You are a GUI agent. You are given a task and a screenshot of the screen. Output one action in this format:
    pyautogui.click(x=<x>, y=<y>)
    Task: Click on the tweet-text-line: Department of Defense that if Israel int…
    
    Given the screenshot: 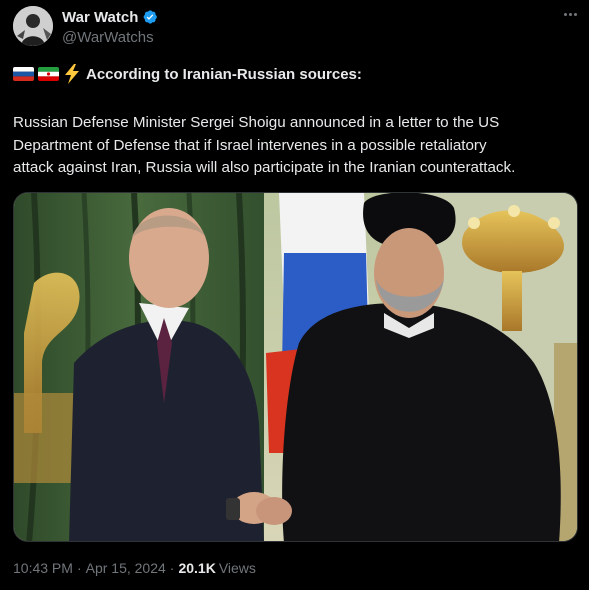 What is the action you would take?
    pyautogui.click(x=250, y=145)
    